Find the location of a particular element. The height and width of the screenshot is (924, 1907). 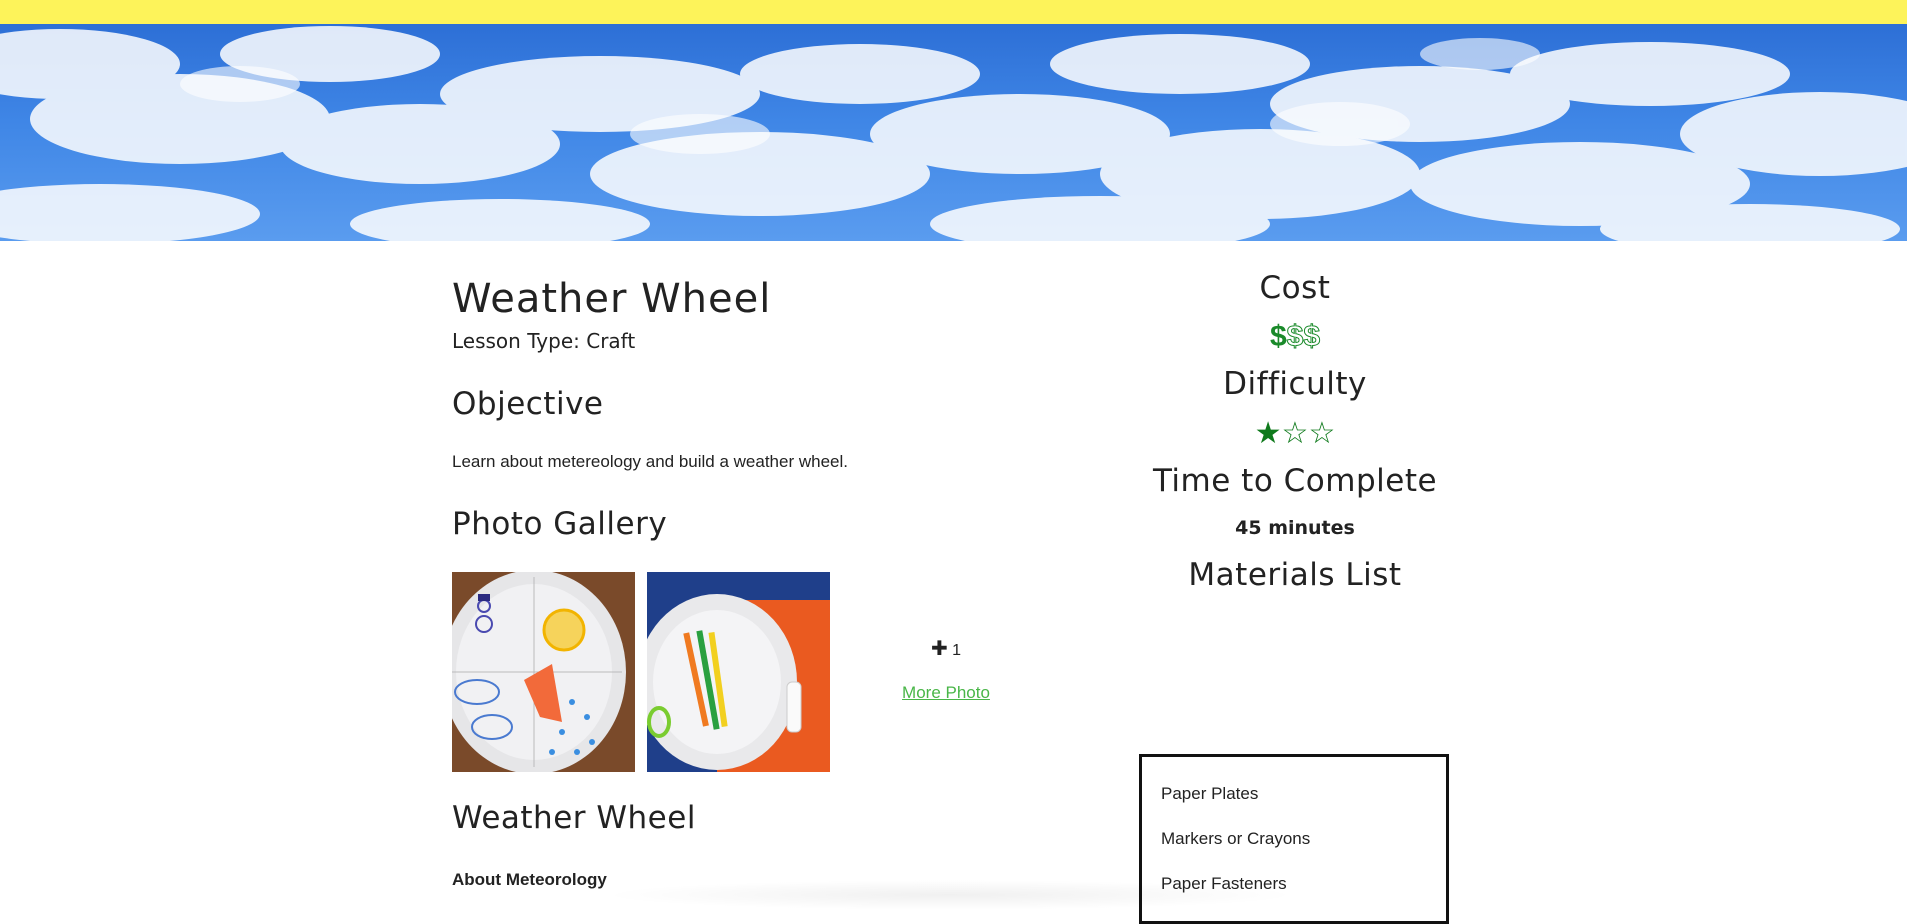

more-photo-link: More Photo is located at coordinates (946, 693).